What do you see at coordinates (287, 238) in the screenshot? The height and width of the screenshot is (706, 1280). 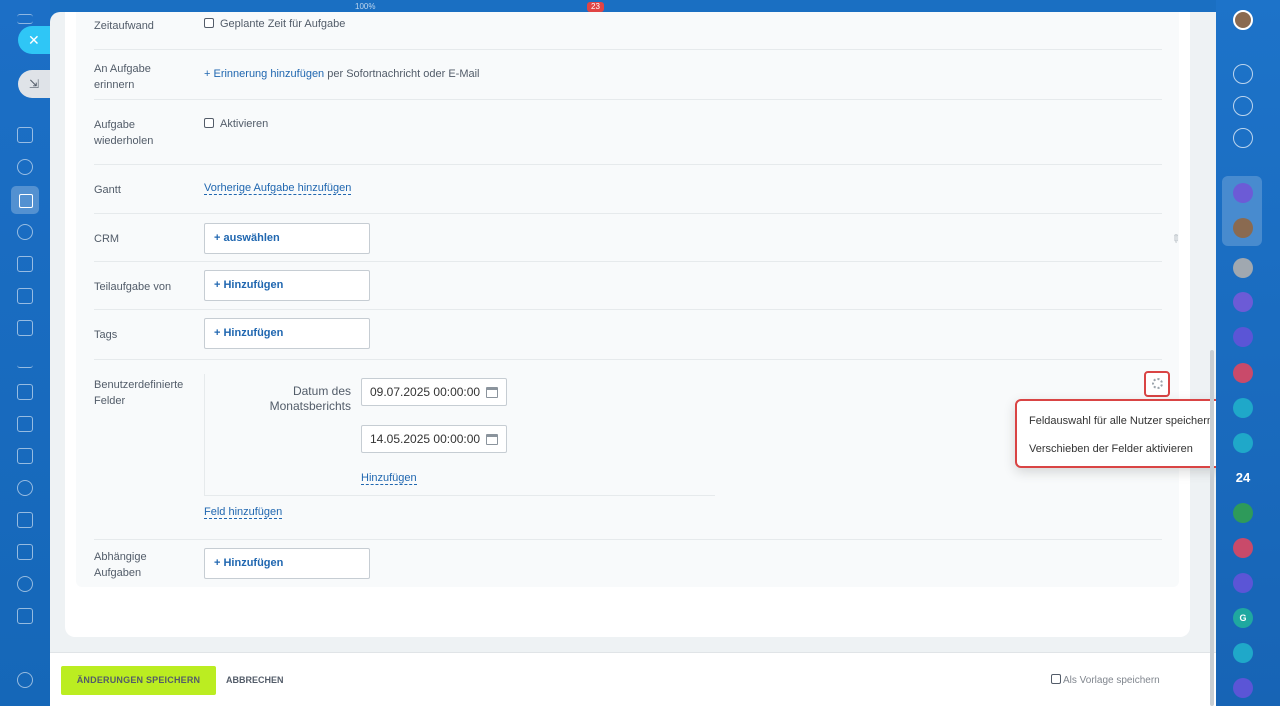 I see `crm-select-button: + auswählen` at bounding box center [287, 238].